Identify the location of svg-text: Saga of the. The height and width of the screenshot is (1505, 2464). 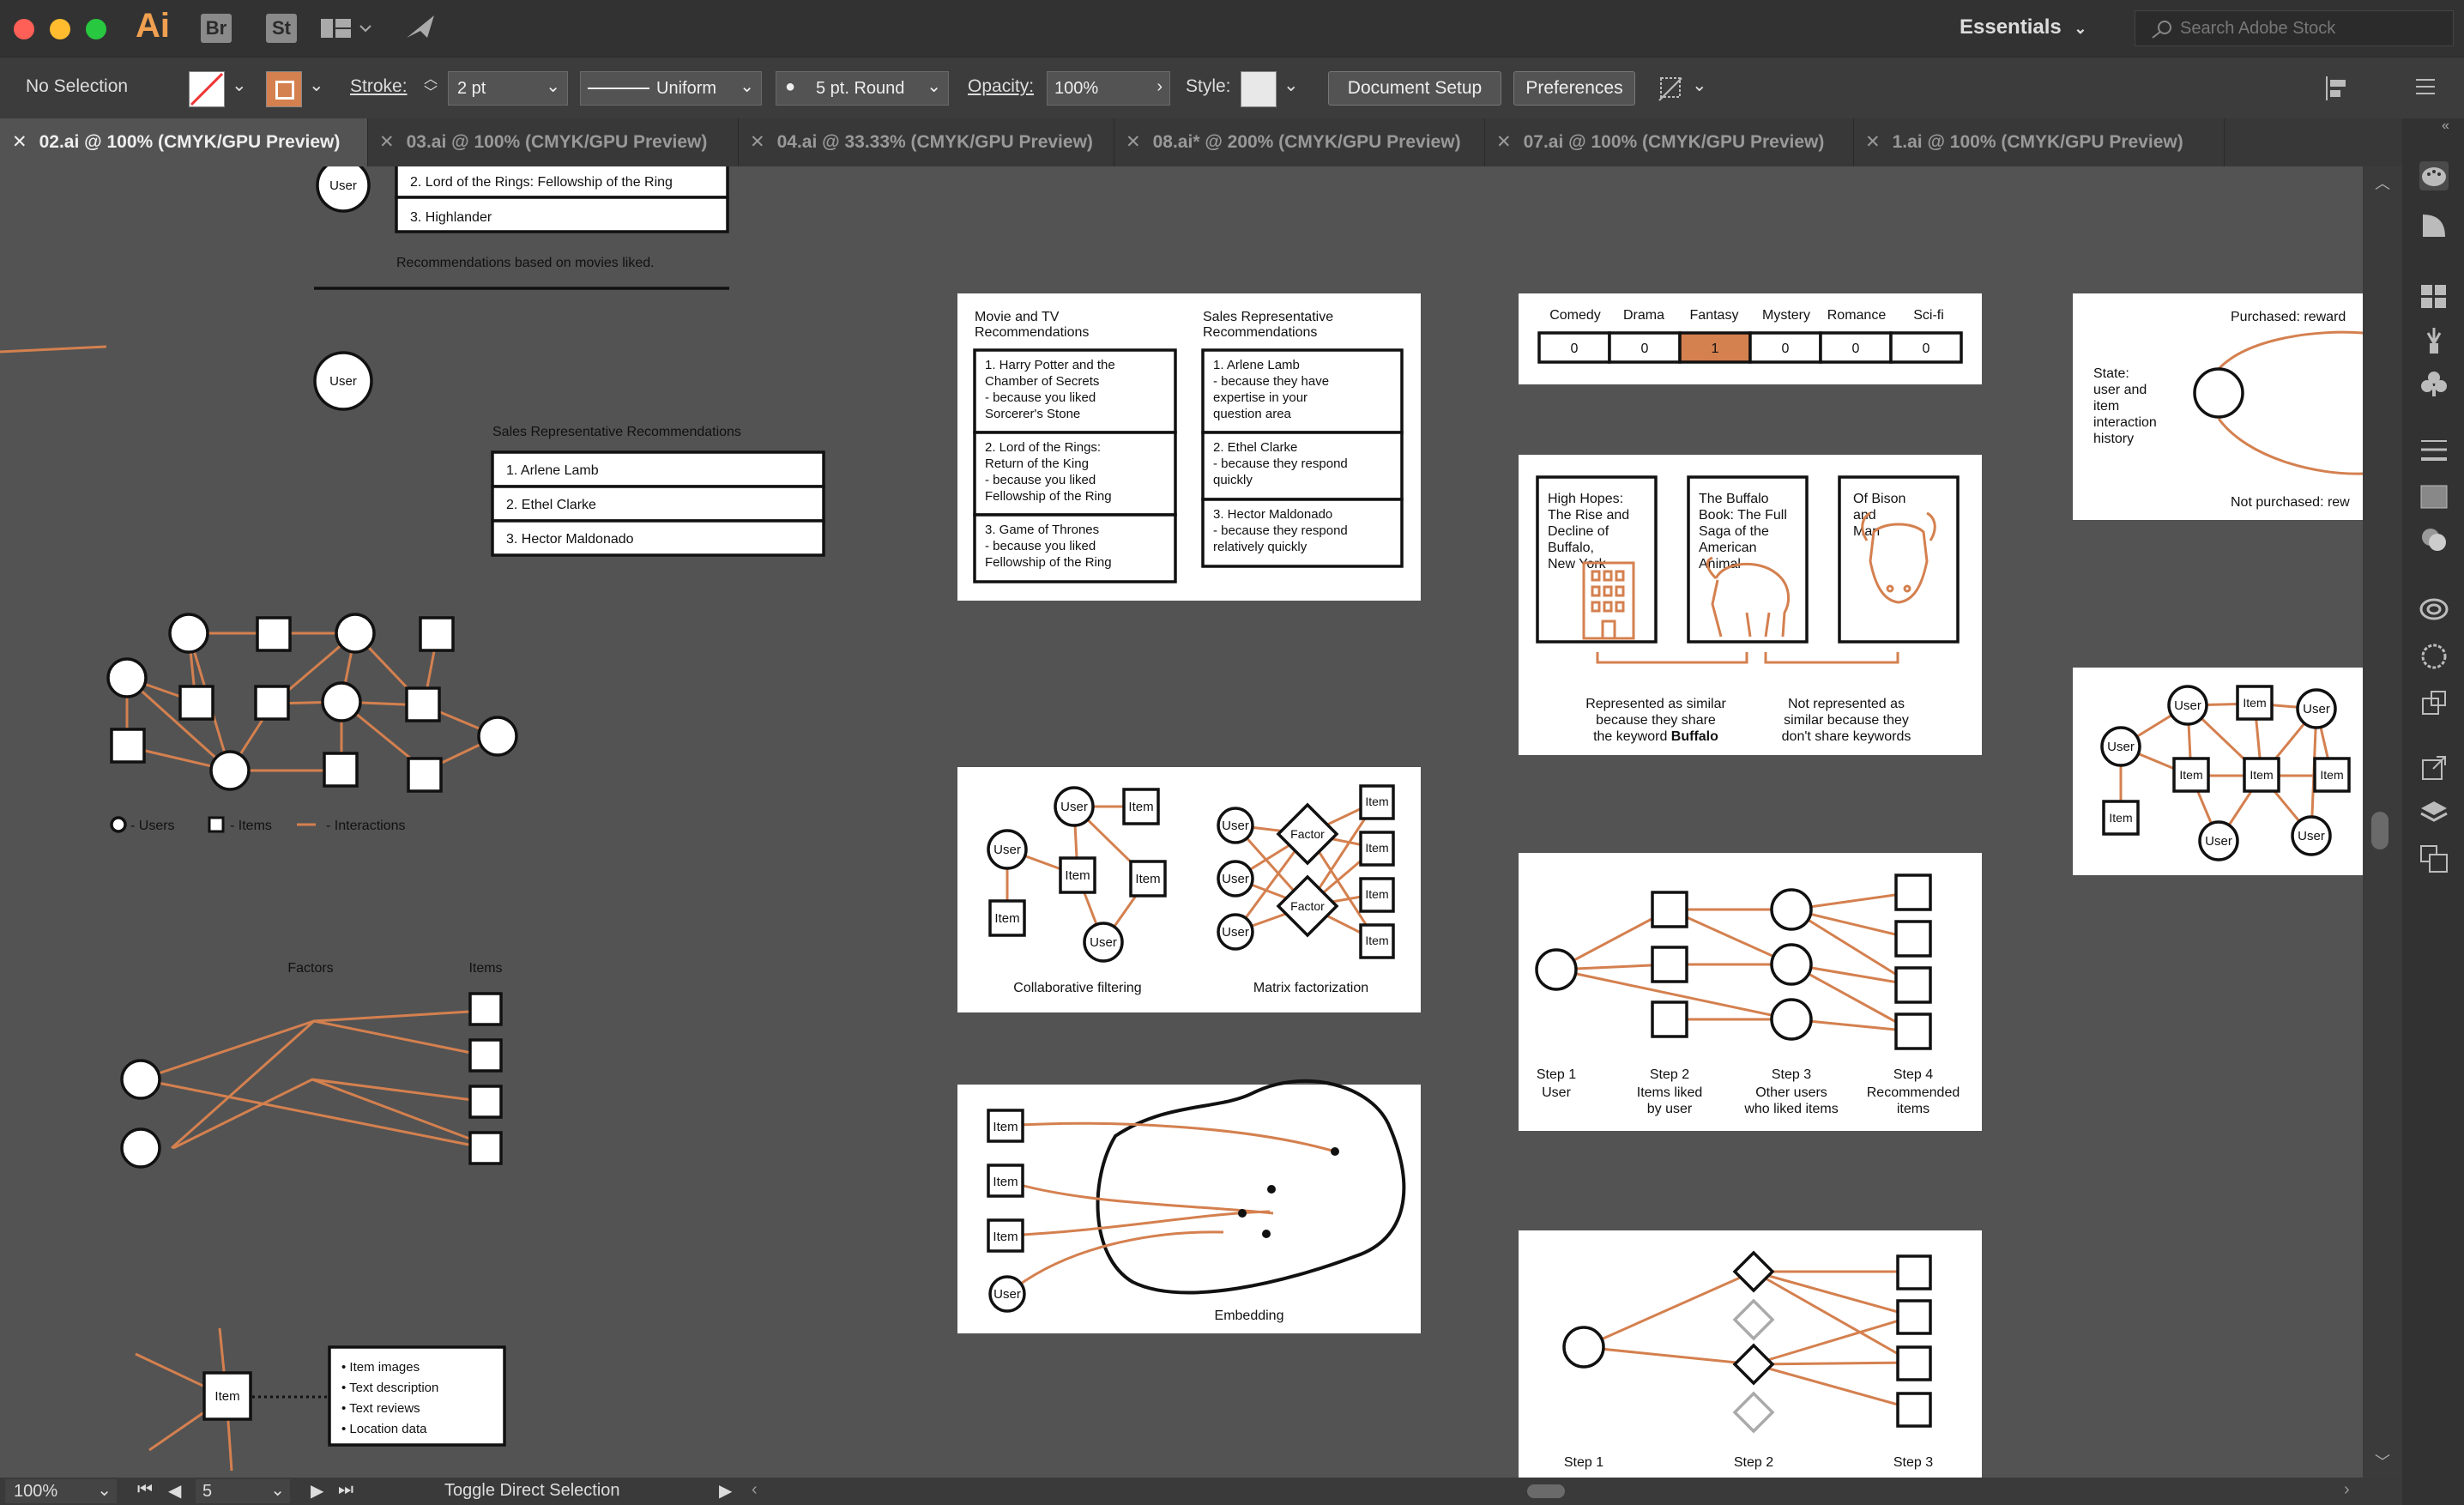
(1734, 531).